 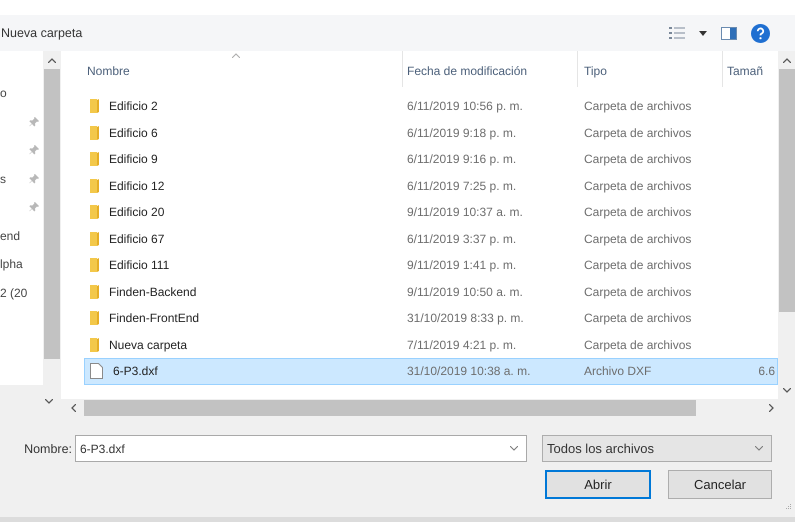 What do you see at coordinates (231, 69) in the screenshot?
I see `column-header: Nombre` at bounding box center [231, 69].